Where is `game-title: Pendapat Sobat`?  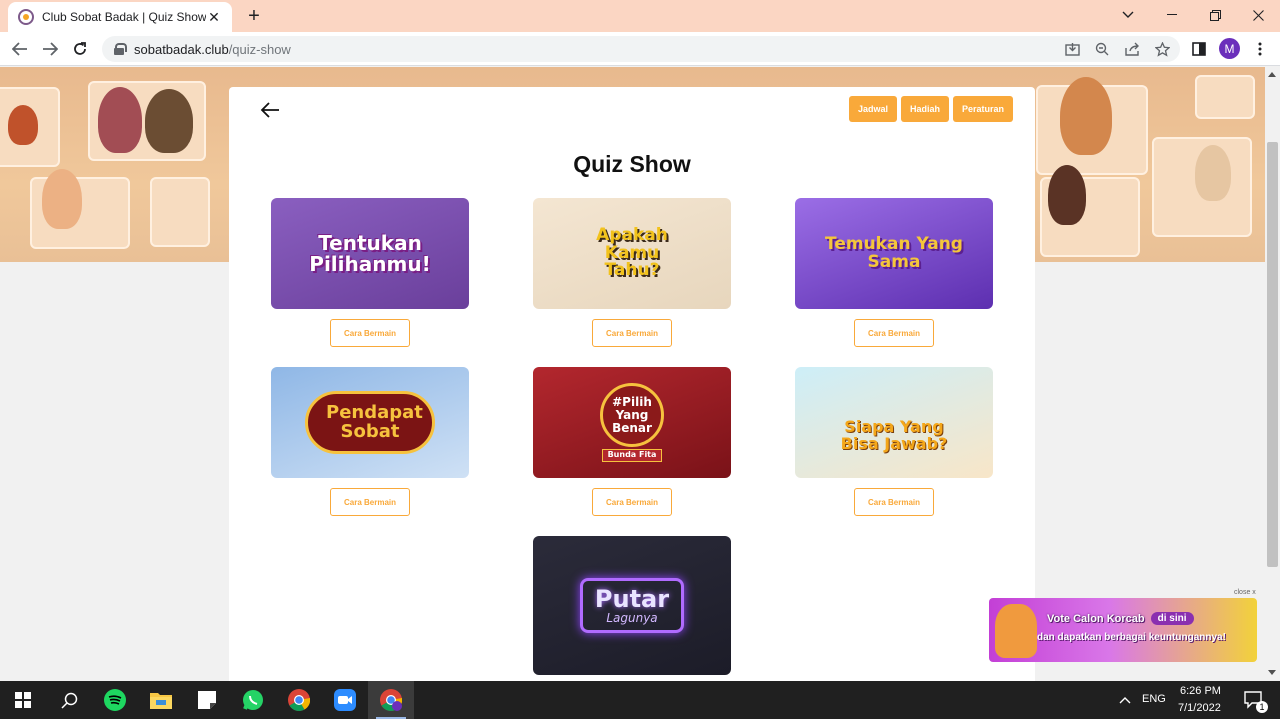
game-title: Pendapat Sobat is located at coordinates (370, 422).